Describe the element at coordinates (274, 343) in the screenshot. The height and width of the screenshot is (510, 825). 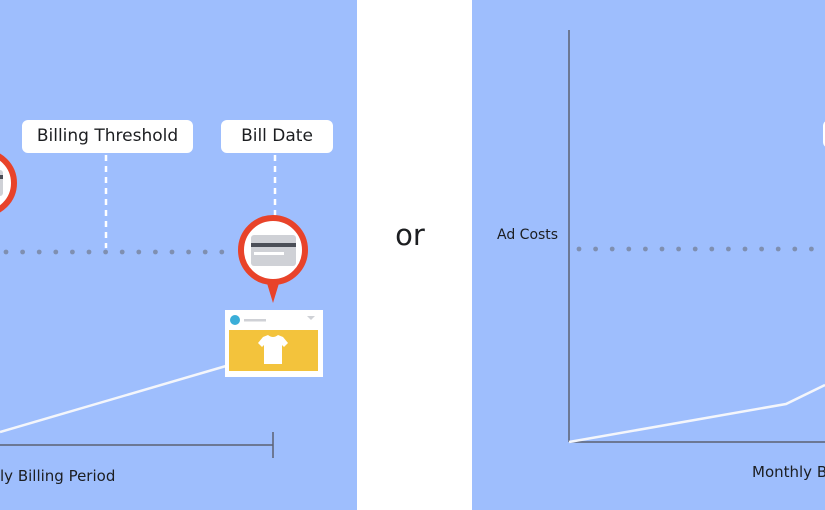
I see `ad-preview-card` at that location.